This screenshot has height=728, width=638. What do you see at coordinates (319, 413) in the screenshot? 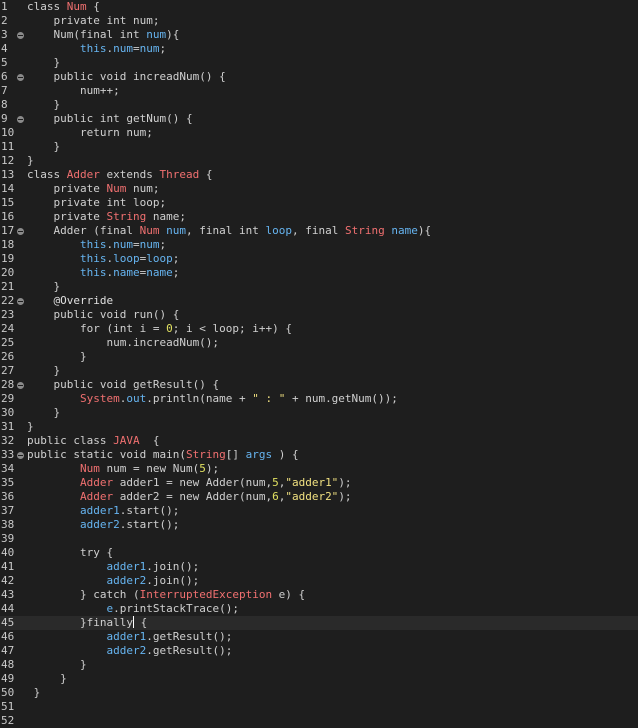
I see `code-line: 30 }` at bounding box center [319, 413].